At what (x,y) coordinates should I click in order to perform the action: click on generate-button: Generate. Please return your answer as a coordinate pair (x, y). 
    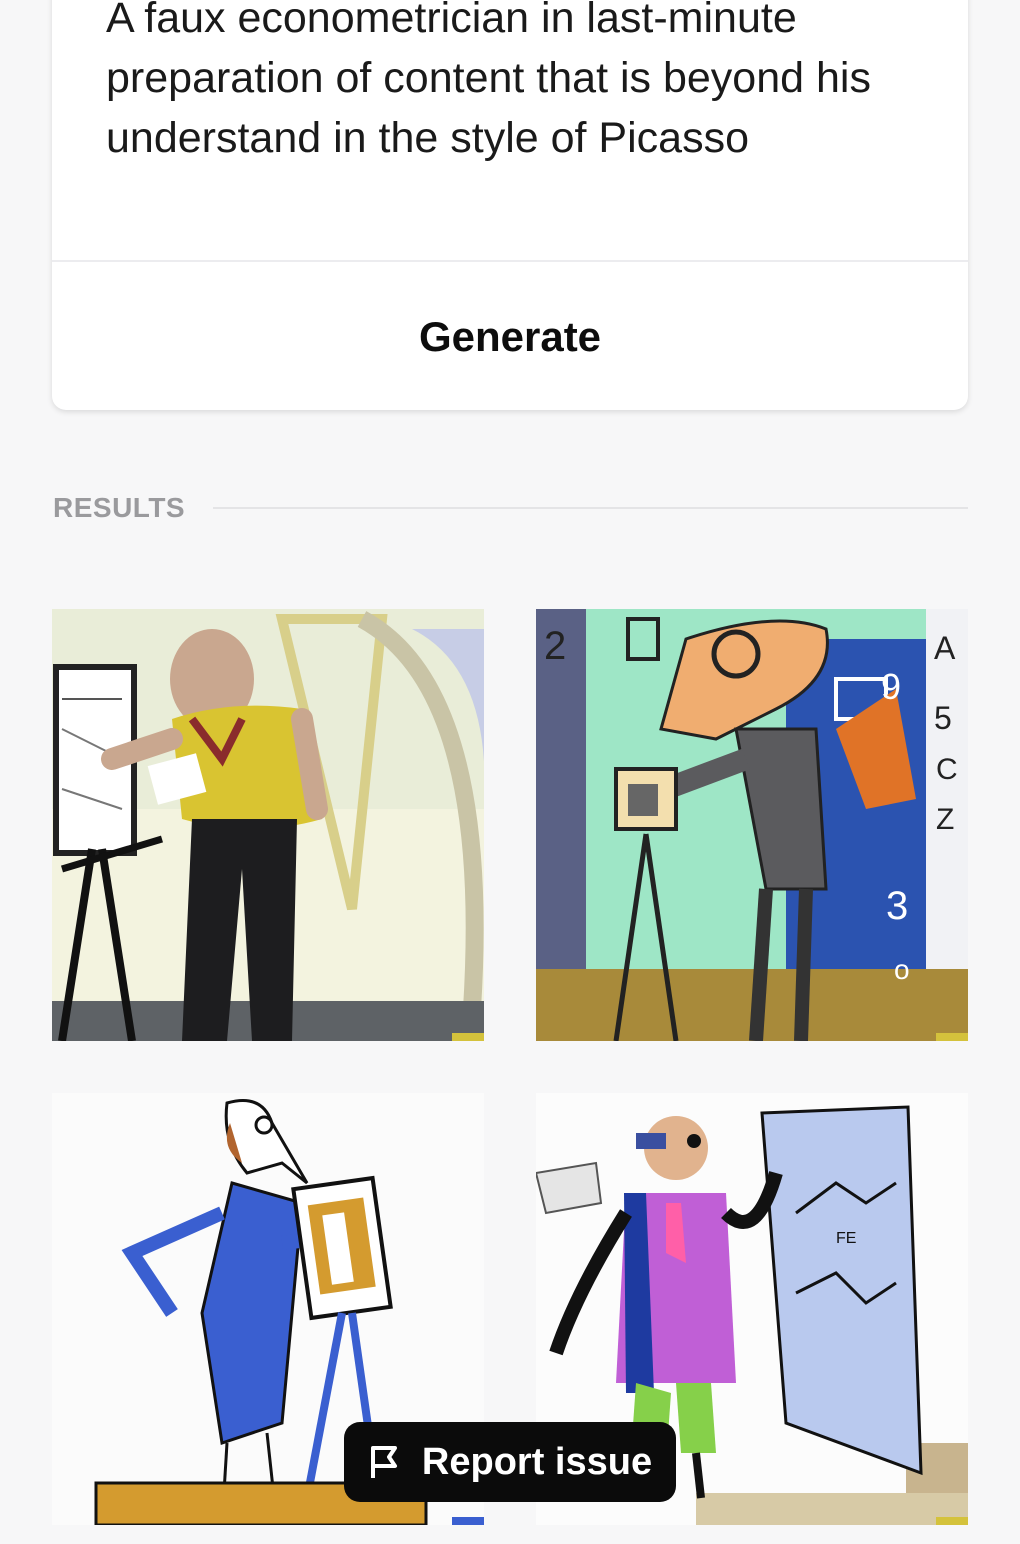
    Looking at the image, I should click on (510, 337).